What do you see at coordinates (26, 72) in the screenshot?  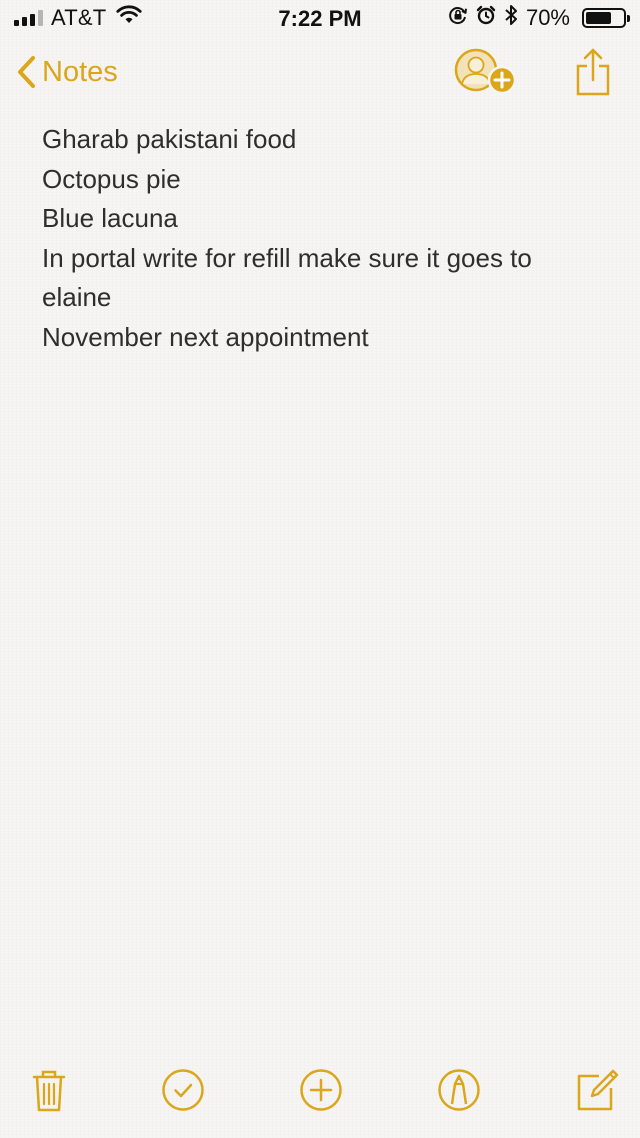 I see `chevron-left-icon` at bounding box center [26, 72].